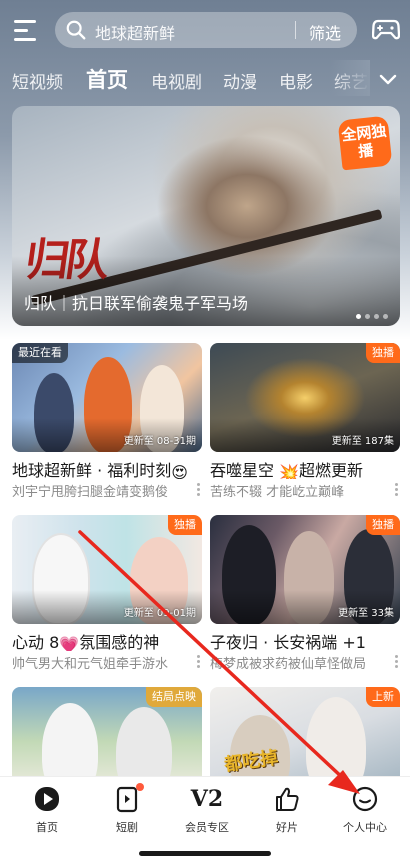 The image size is (410, 866). Describe the element at coordinates (289, 471) in the screenshot. I see `explosion-emoji-icon: 💥` at that location.